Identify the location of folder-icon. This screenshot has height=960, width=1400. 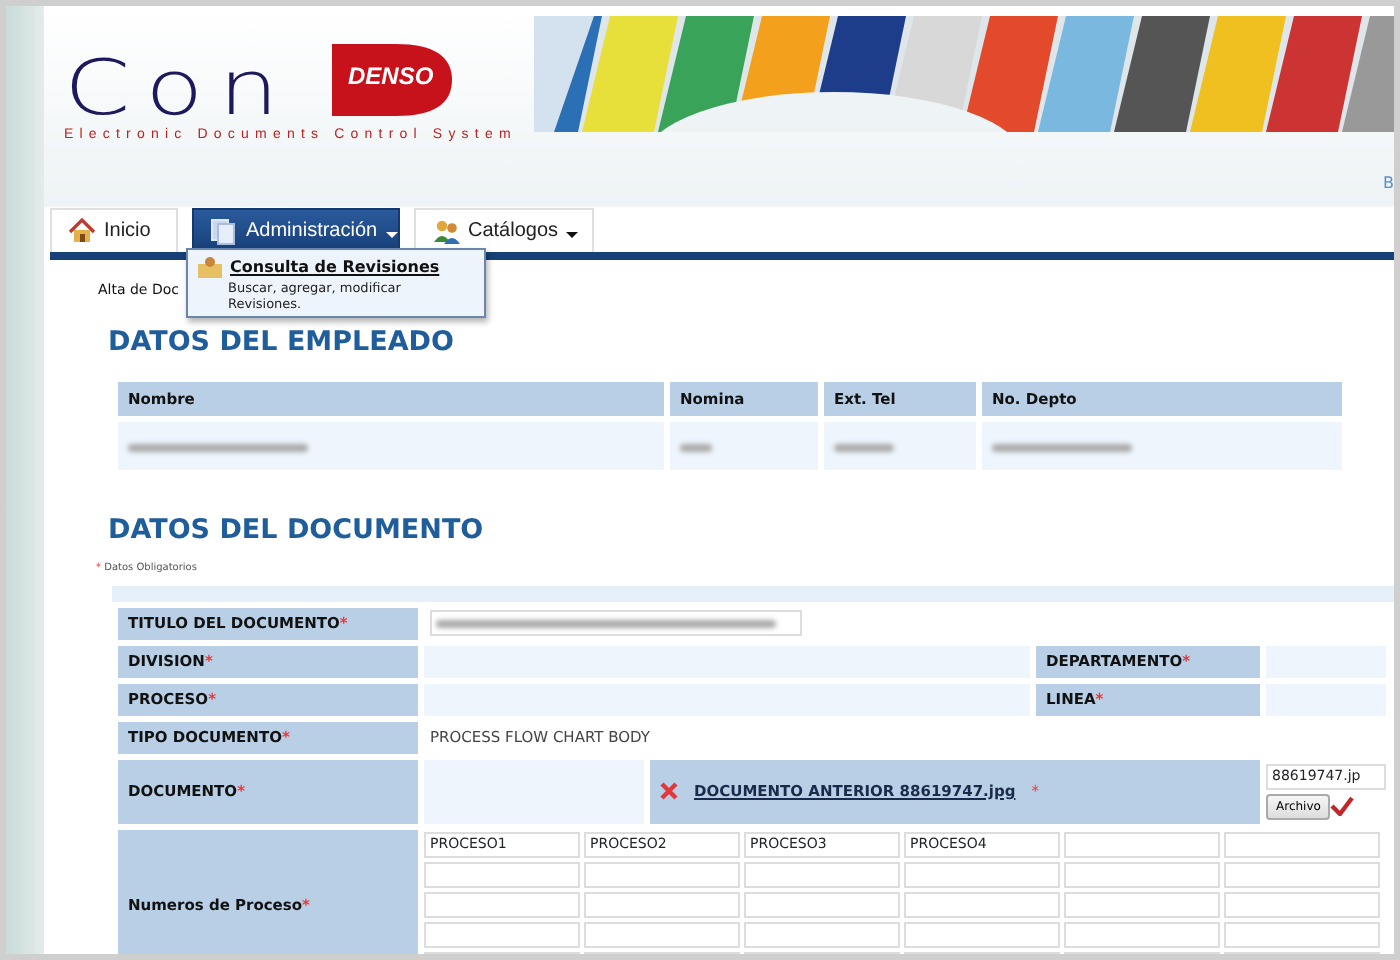
(209, 267).